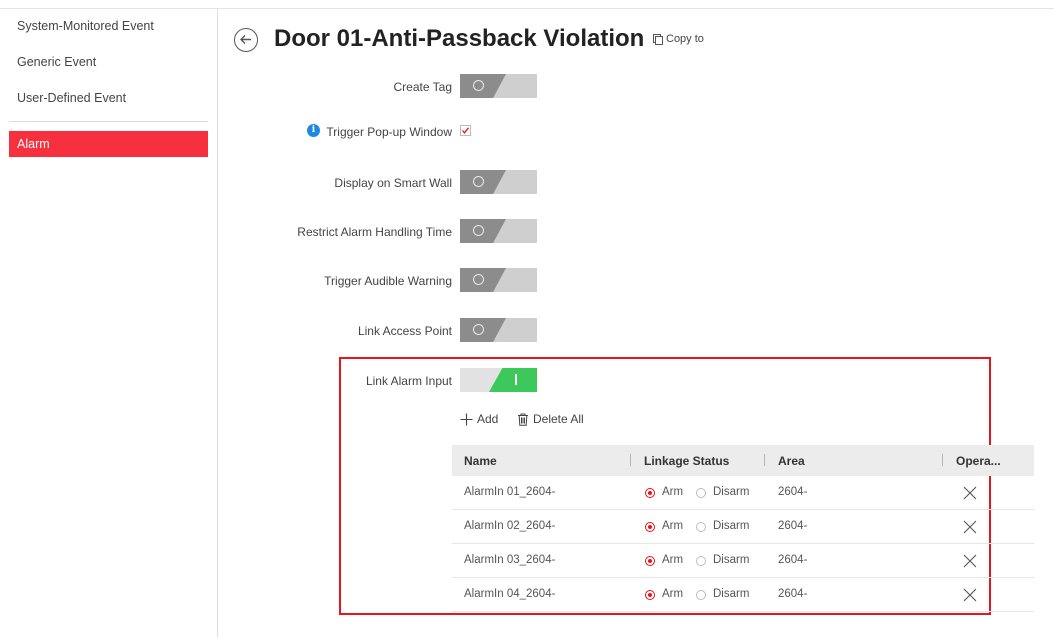 The height and width of the screenshot is (638, 1054). I want to click on create-tag-label: Create Tag, so click(422, 87).